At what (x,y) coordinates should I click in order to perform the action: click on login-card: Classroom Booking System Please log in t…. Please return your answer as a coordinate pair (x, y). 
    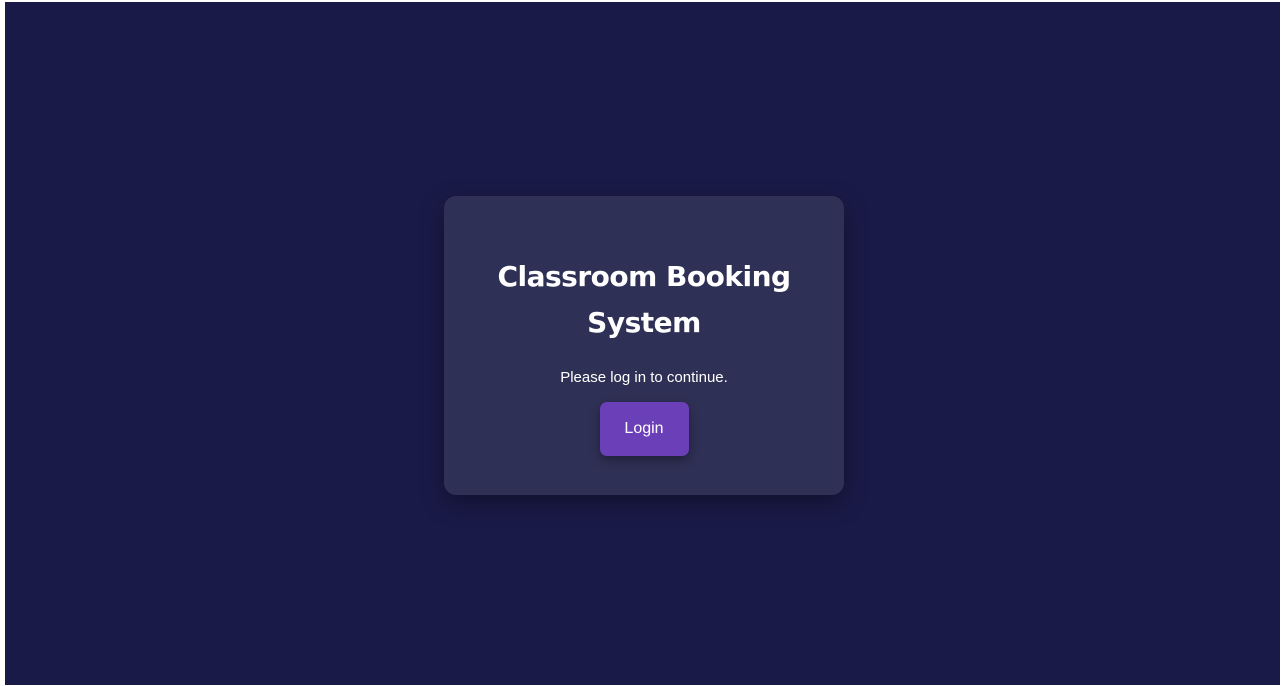
    Looking at the image, I should click on (644, 345).